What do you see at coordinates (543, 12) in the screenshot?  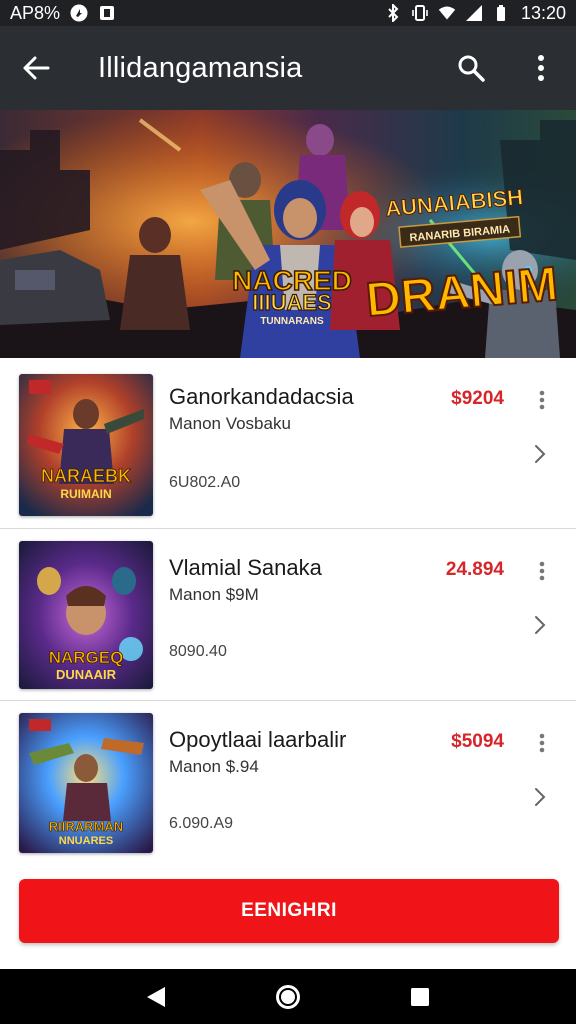 I see `status-time: 13:20` at bounding box center [543, 12].